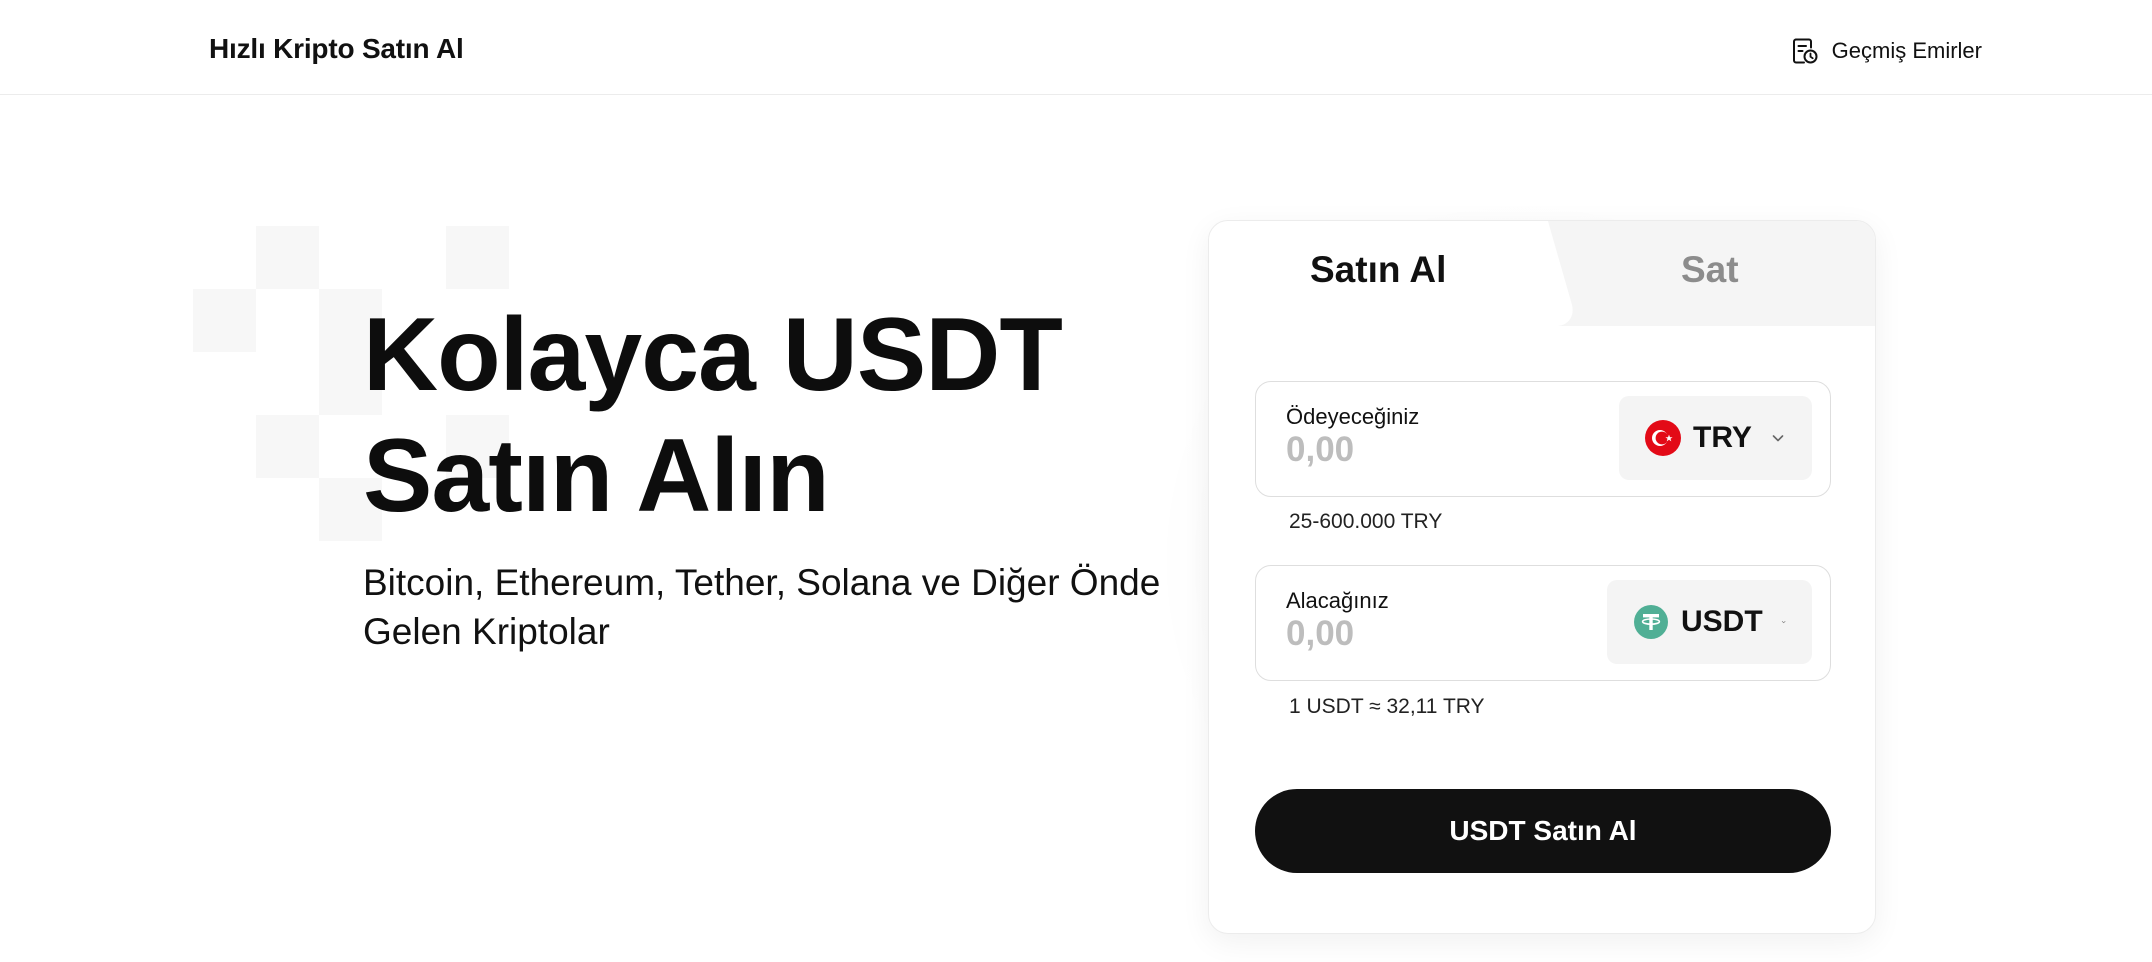  I want to click on exchange-rate-text: 1 USDT ≈ 32,11 TRY, so click(1387, 706).